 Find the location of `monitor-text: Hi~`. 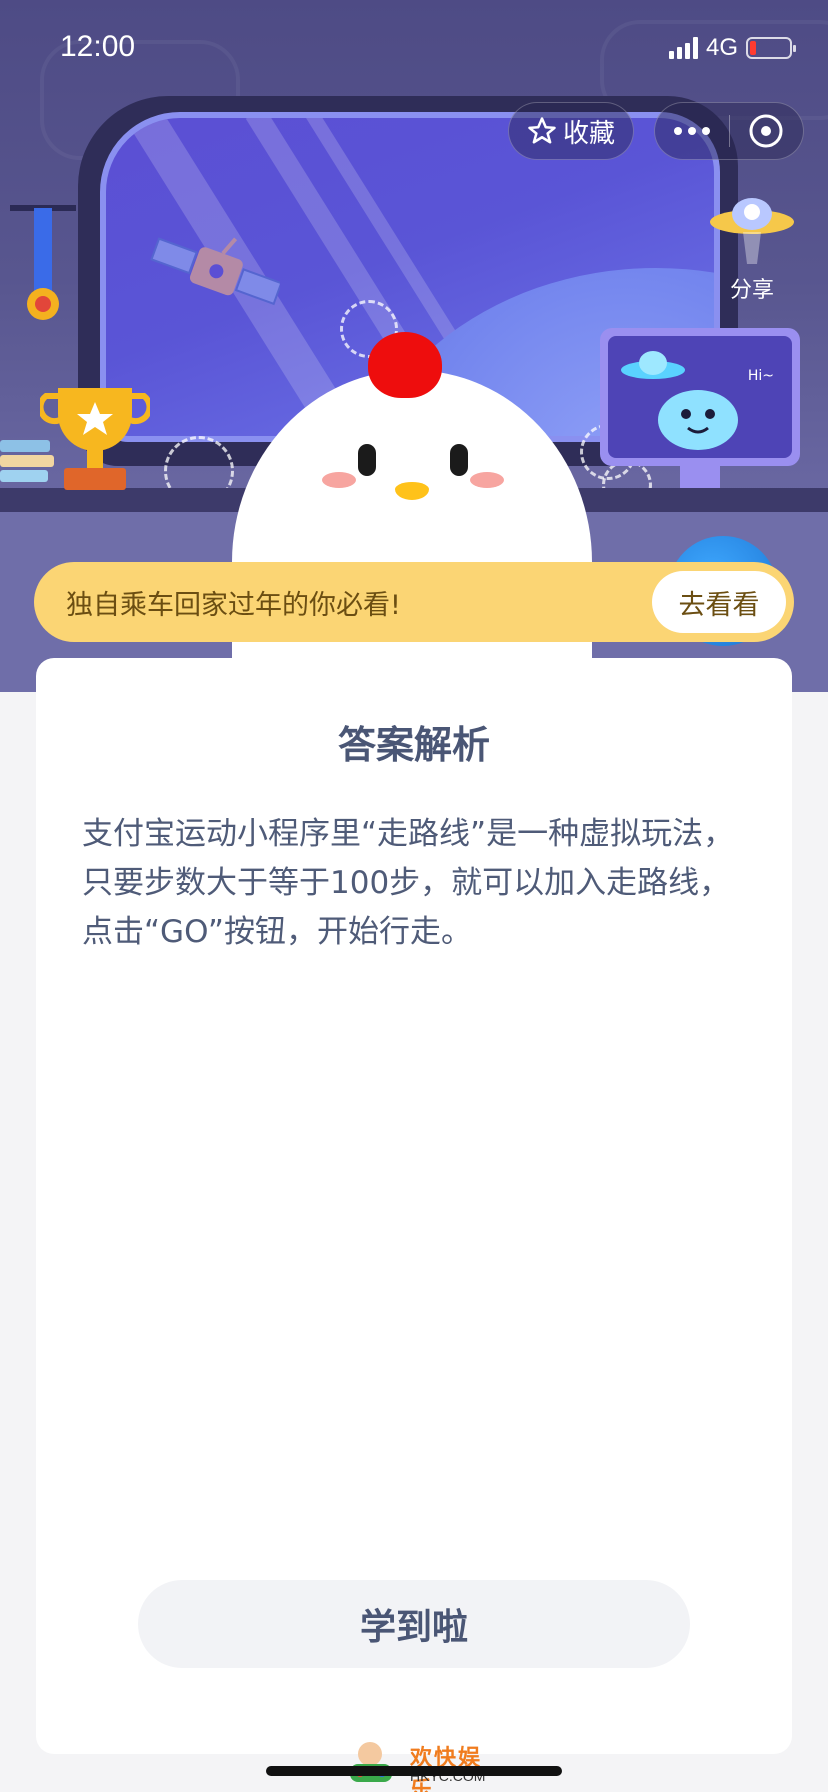

monitor-text: Hi~ is located at coordinates (760, 376).